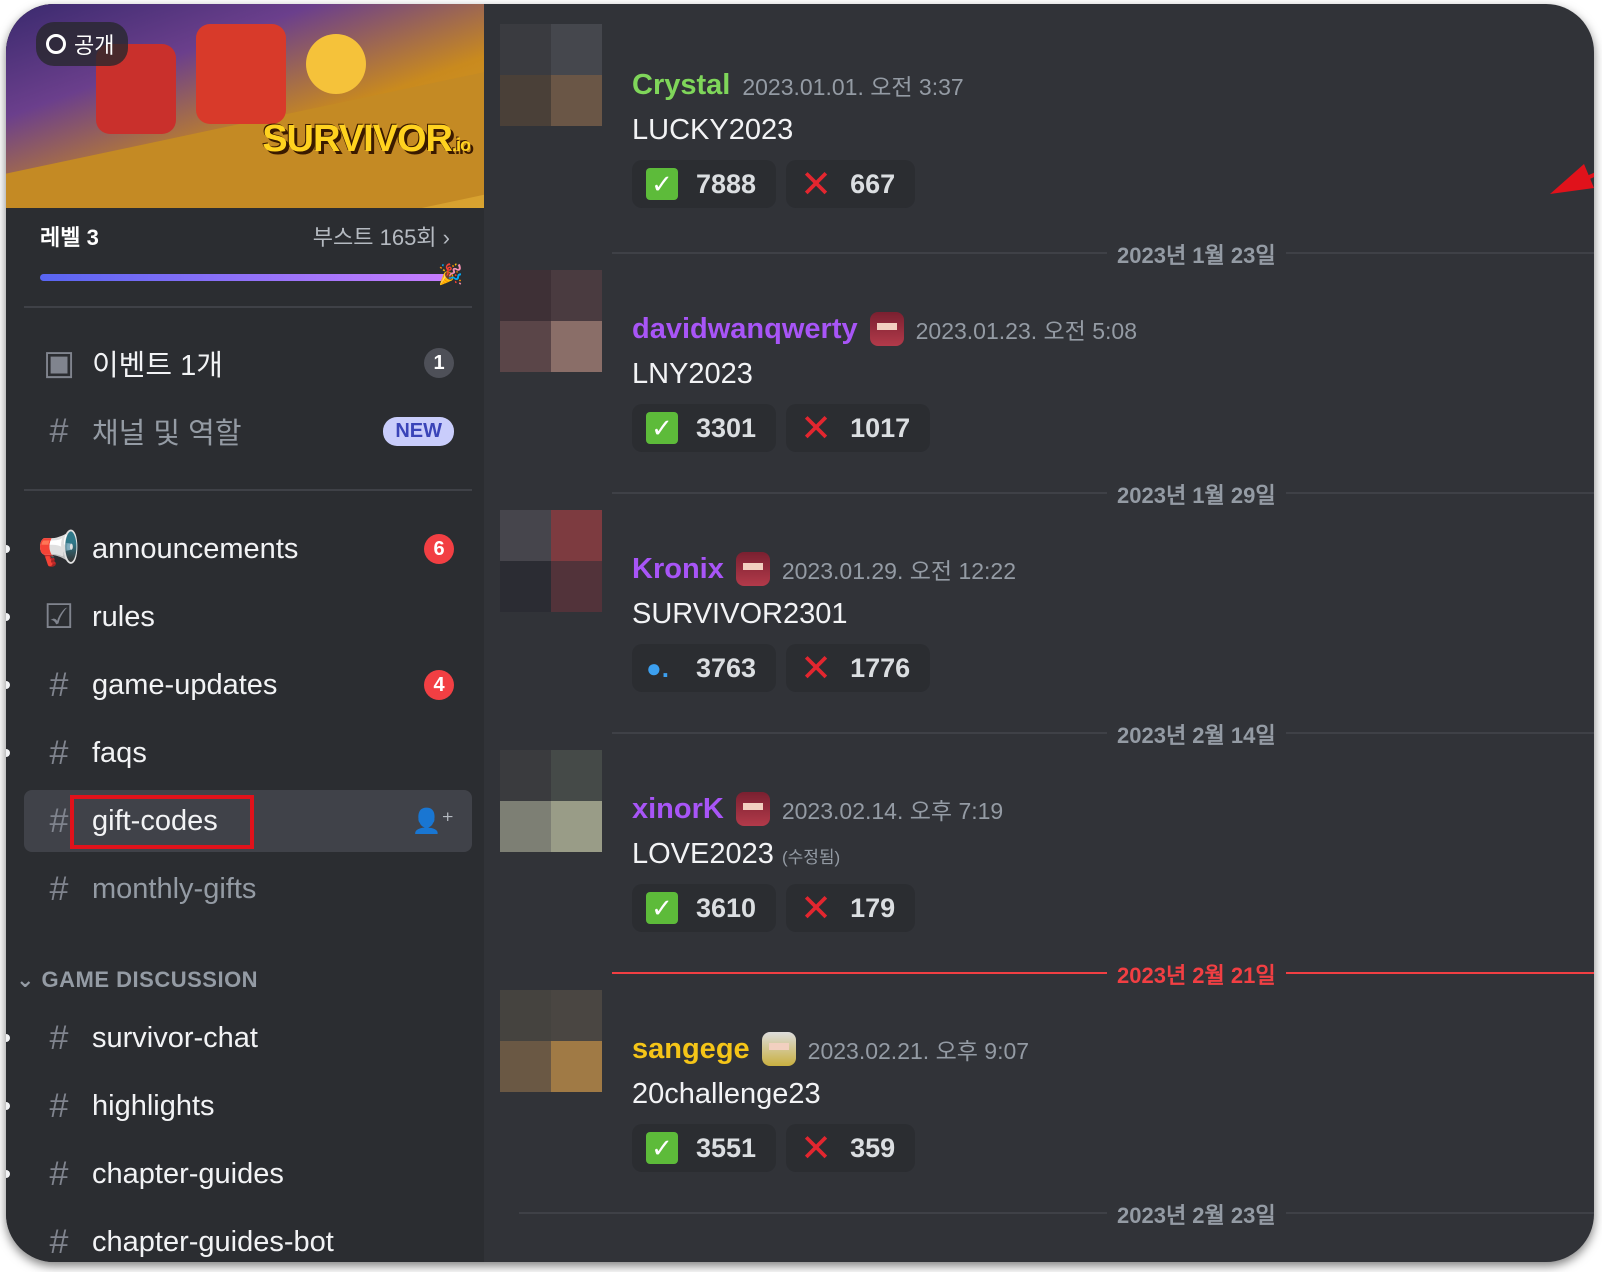 This screenshot has width=1602, height=1272. Describe the element at coordinates (439, 549) in the screenshot. I see `mention-badge: 6` at that location.